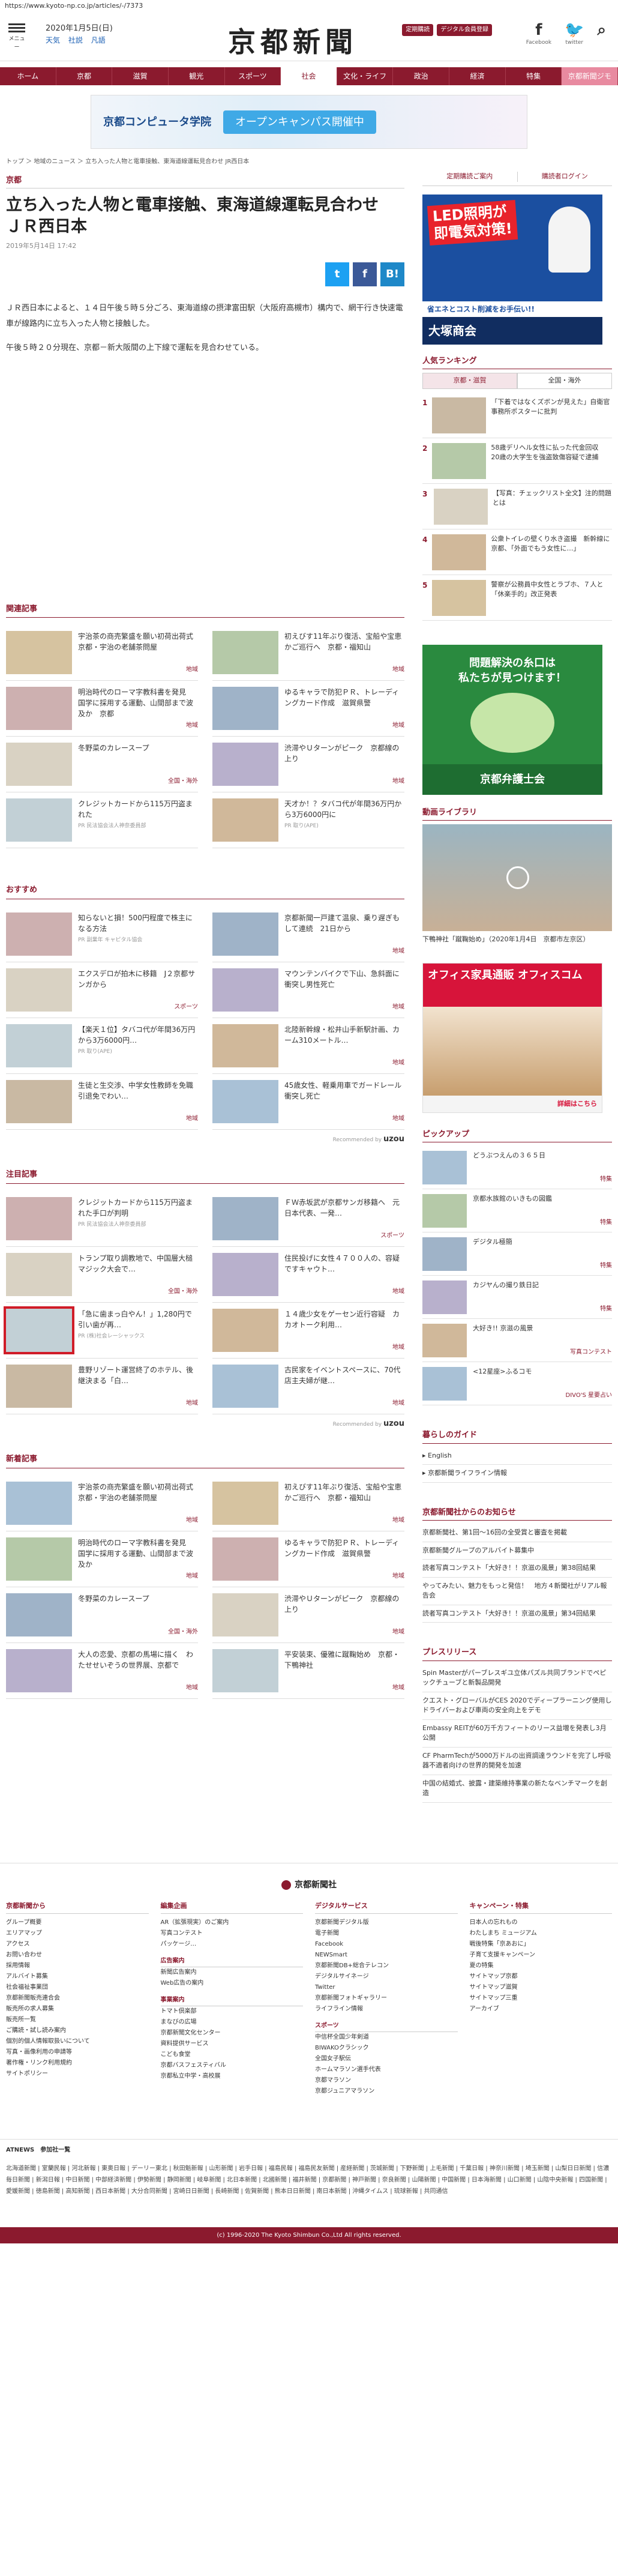 The image size is (618, 2576). Describe the element at coordinates (512, 719) in the screenshot. I see `lawyers-ad: 問題解決の糸口は 私たちが見つけます！ 京都弁護士会` at that location.